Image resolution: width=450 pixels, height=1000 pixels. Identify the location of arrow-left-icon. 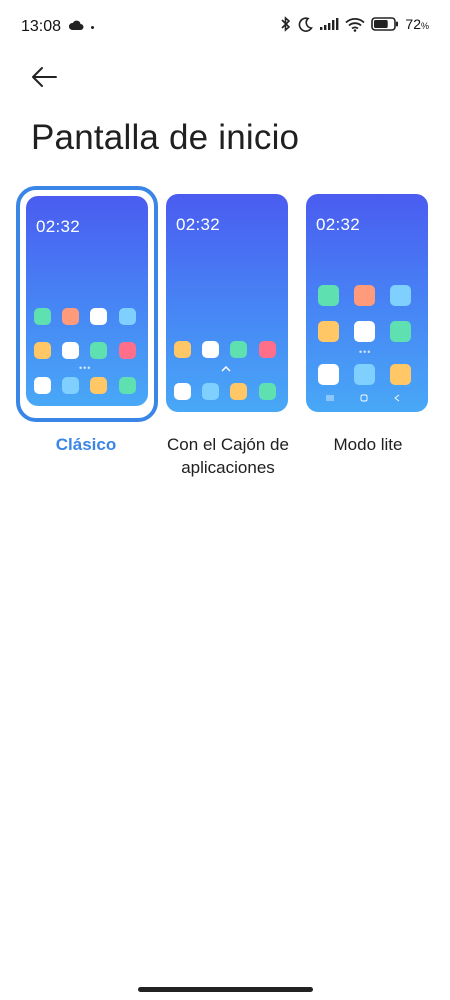
(44, 77).